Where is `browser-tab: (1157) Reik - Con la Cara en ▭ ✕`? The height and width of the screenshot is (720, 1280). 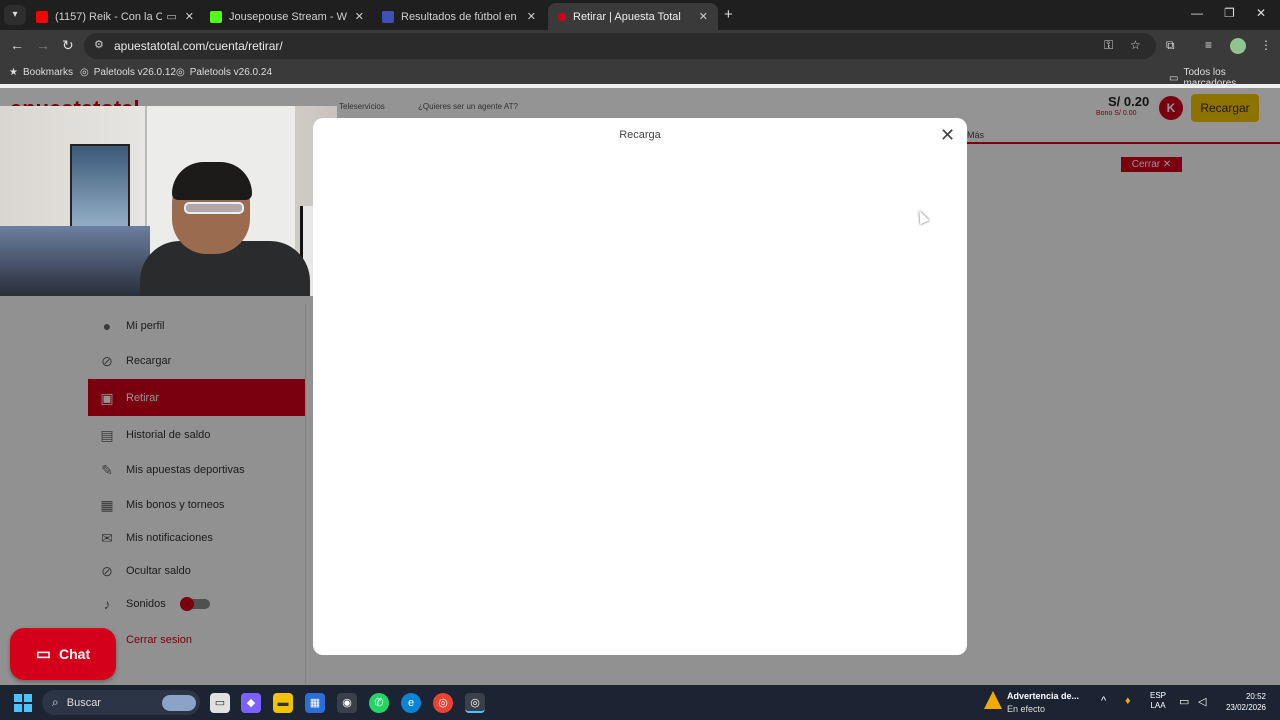
browser-tab: (1157) Reik - Con la Cara en ▭ ✕ is located at coordinates (116, 16).